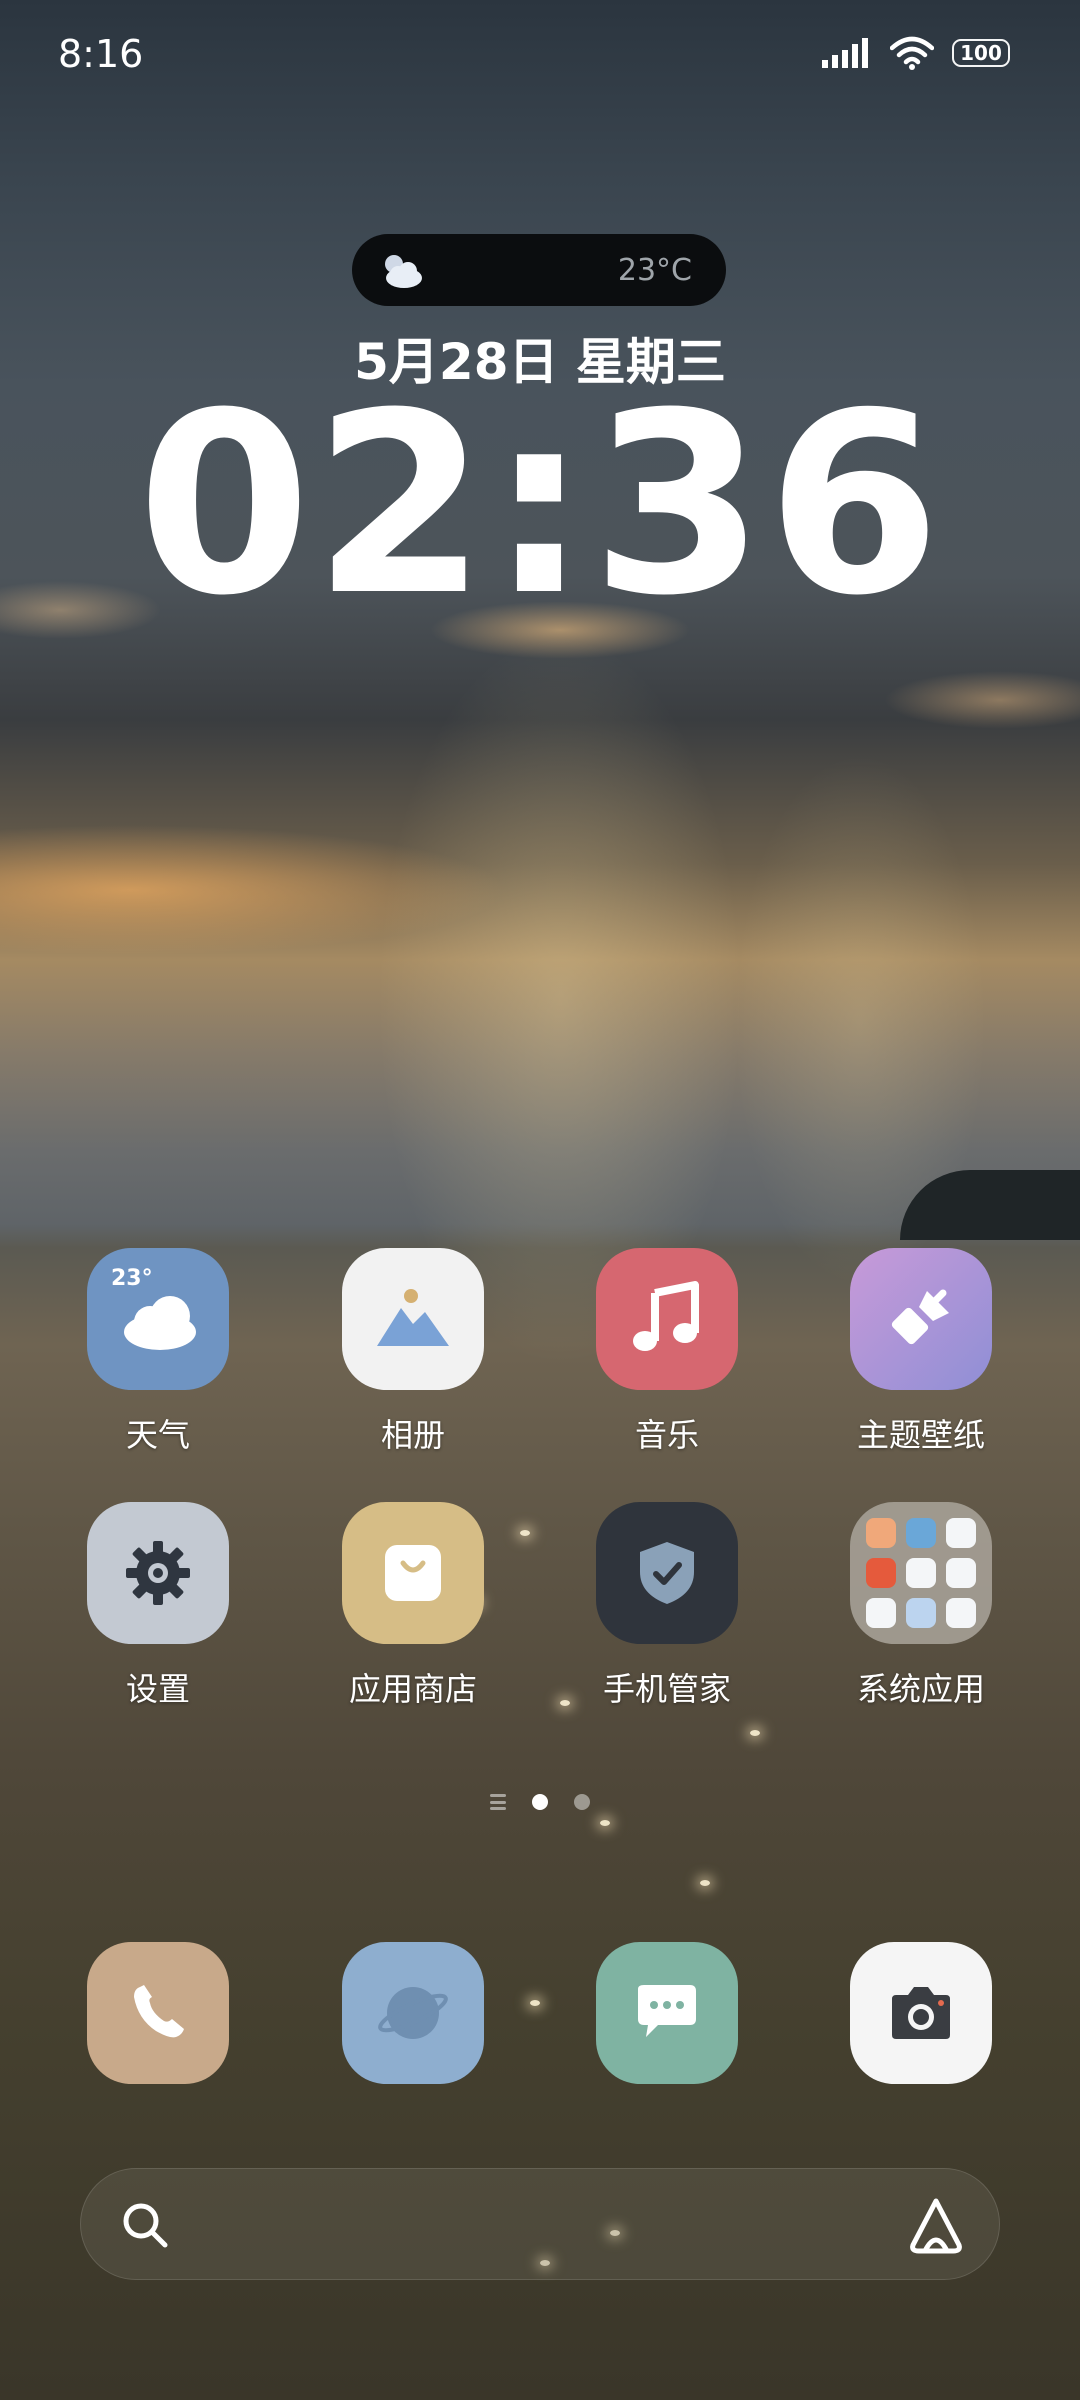 This screenshot has width=1080, height=2400. What do you see at coordinates (412, 1689) in the screenshot?
I see `app-label: 应用商店` at bounding box center [412, 1689].